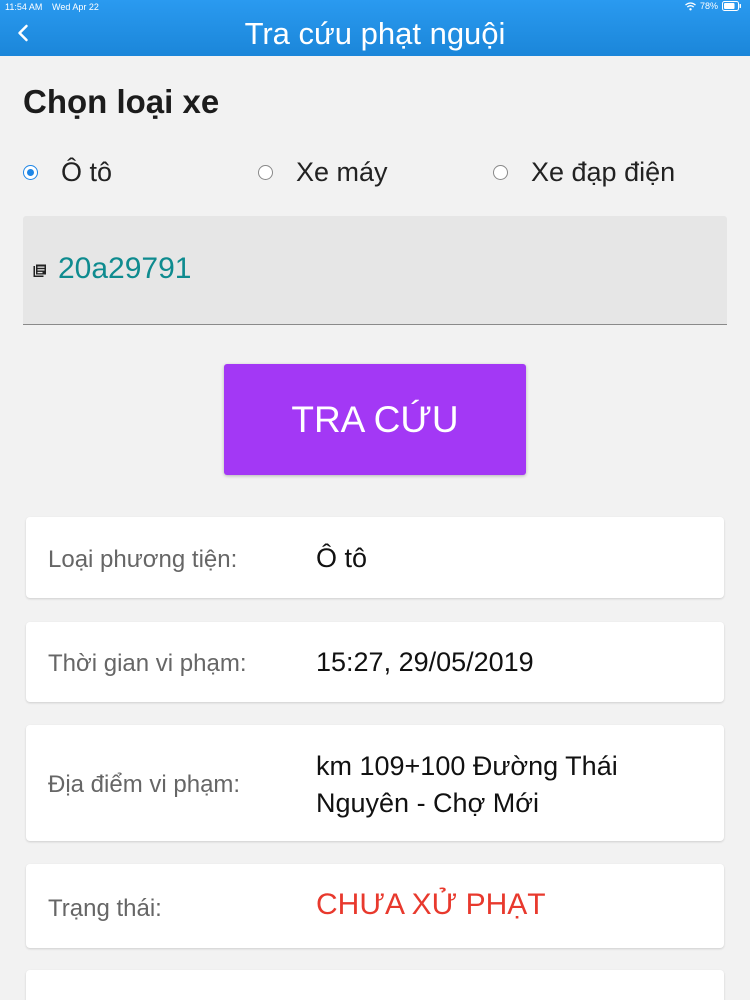 The width and height of the screenshot is (750, 1000). What do you see at coordinates (24, 7) in the screenshot?
I see `status-time: 11:54 AM` at bounding box center [24, 7].